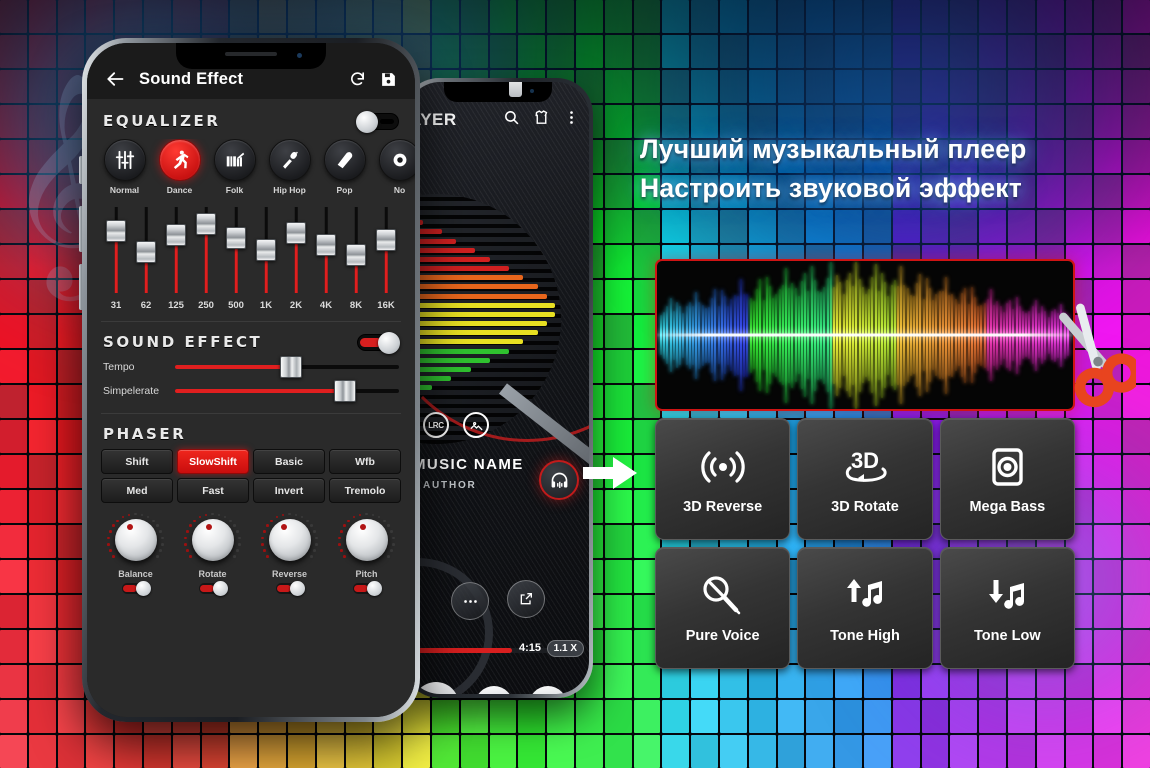 This screenshot has width=1150, height=768. Describe the element at coordinates (723, 608) in the screenshot. I see `effect-pure-voice: Pure Voice` at that location.